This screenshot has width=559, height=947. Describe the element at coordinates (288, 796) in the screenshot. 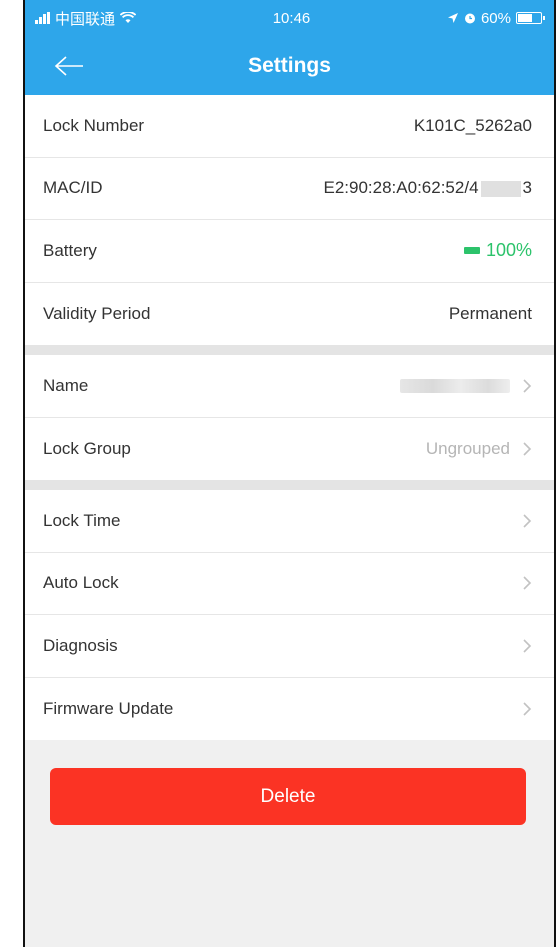

I see `delete-button: Delete` at that location.